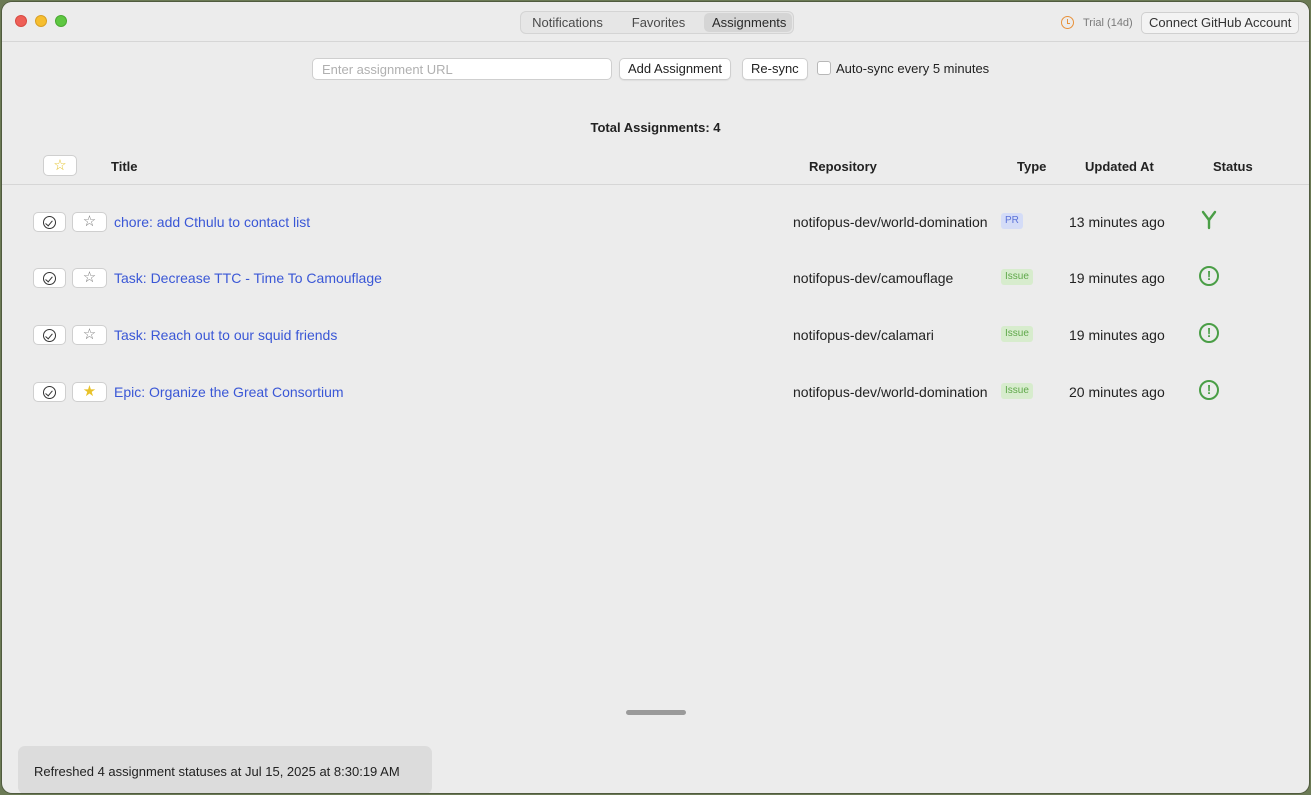 This screenshot has width=1311, height=795. What do you see at coordinates (124, 166) in the screenshot?
I see `column-header-title: Title` at bounding box center [124, 166].